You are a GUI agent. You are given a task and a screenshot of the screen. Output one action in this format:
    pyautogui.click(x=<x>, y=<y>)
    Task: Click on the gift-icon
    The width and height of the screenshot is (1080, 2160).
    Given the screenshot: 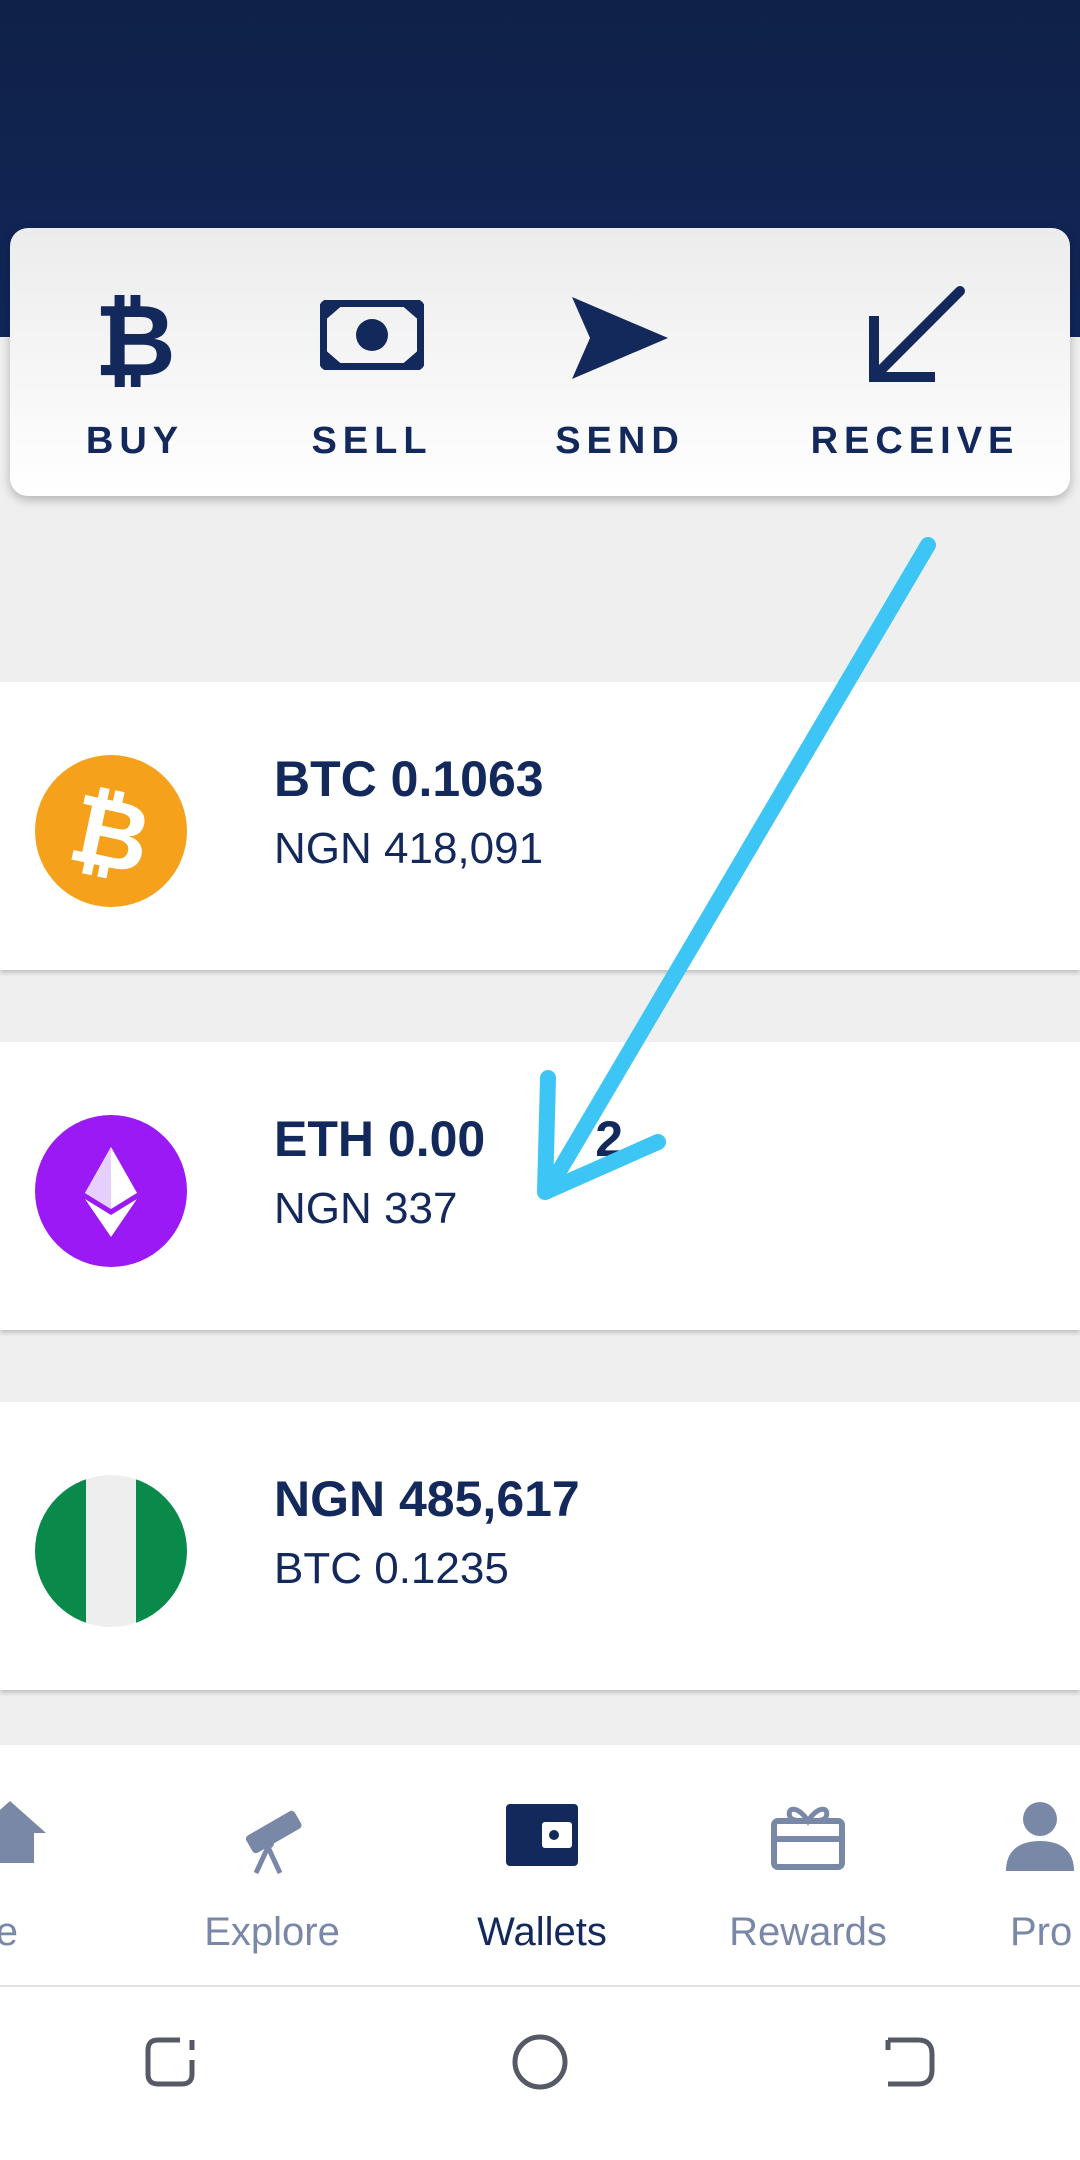 What is the action you would take?
    pyautogui.click(x=808, y=1838)
    